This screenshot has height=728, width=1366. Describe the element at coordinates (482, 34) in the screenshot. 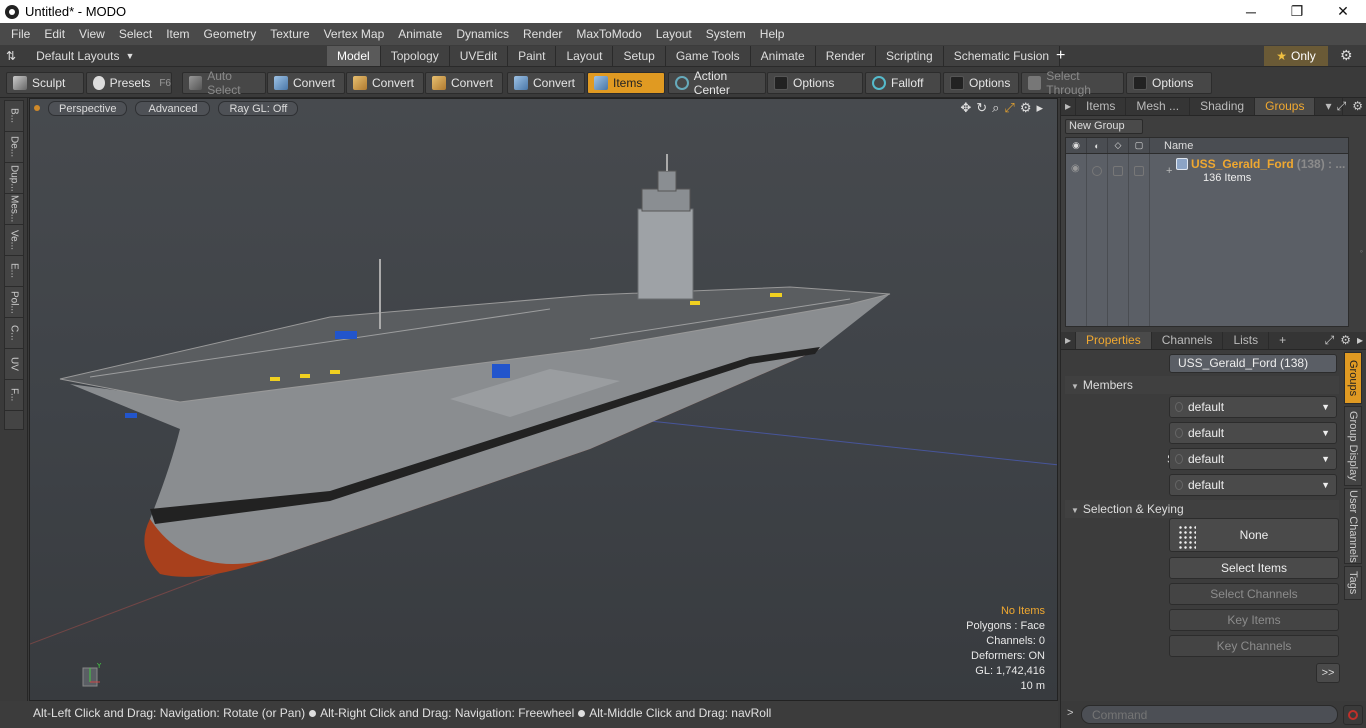

I see `menu-dynamics: Dynamics` at that location.